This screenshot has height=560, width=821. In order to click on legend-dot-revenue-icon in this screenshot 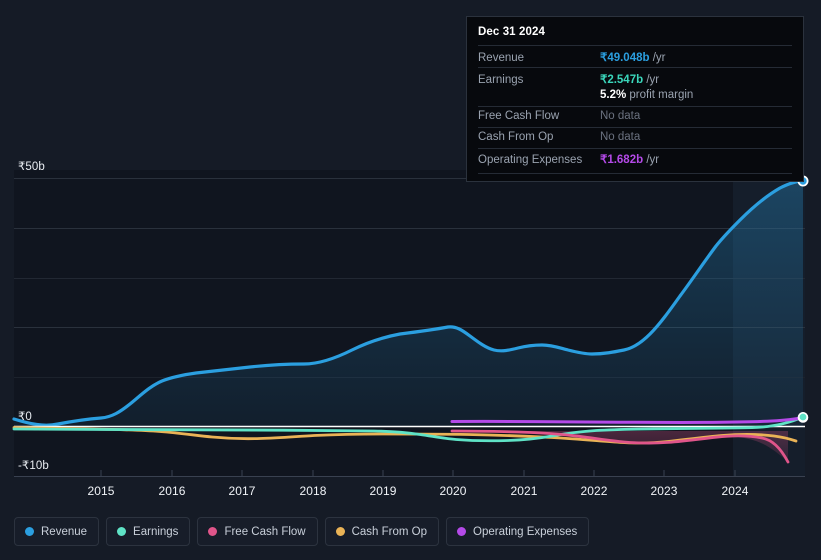, I will do `click(29, 531)`.